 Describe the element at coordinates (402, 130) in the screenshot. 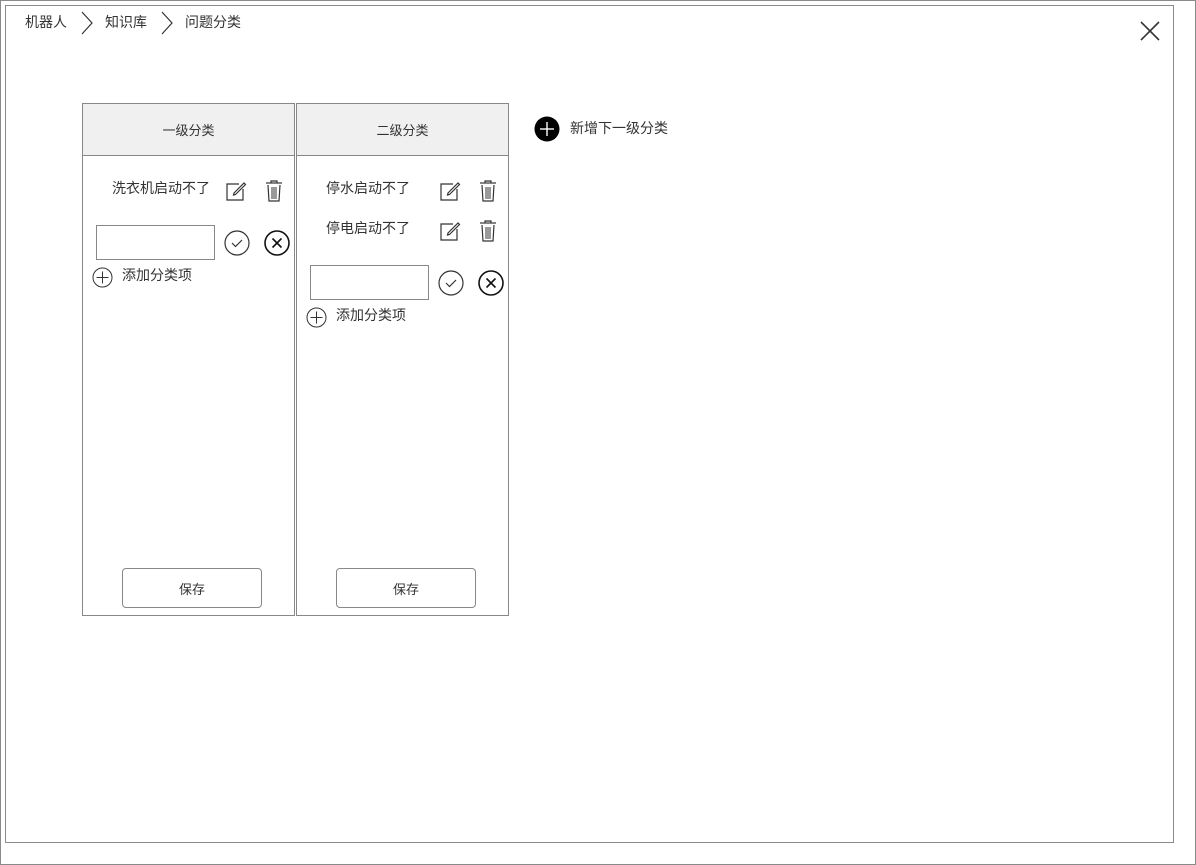

I see `panel-header: 二级分类` at that location.